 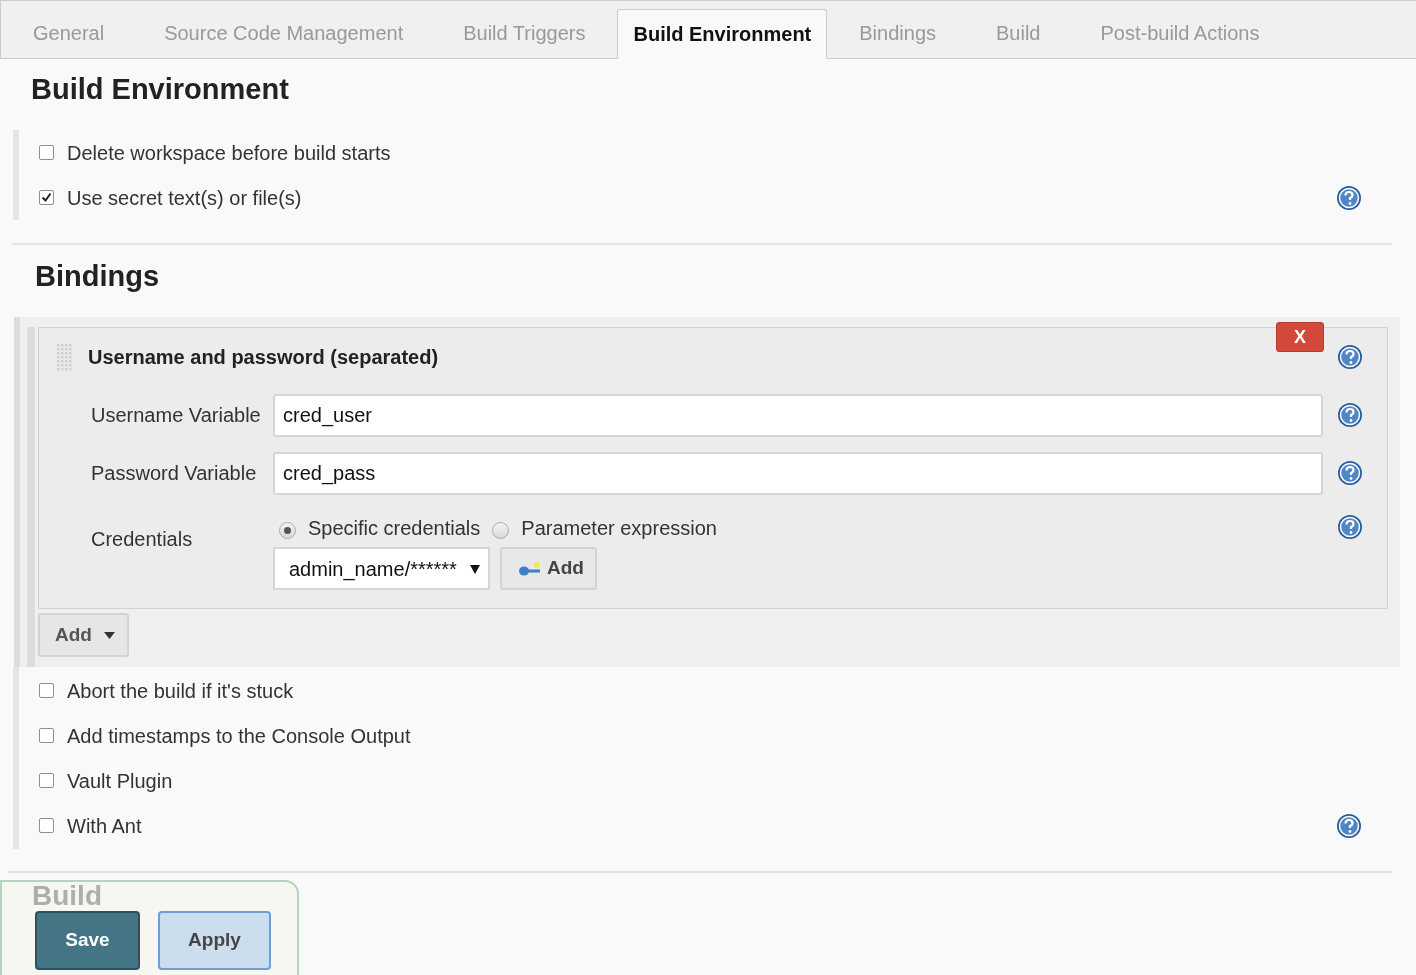 I want to click on option-label: Add timestamps to the Console Output, so click(x=239, y=736).